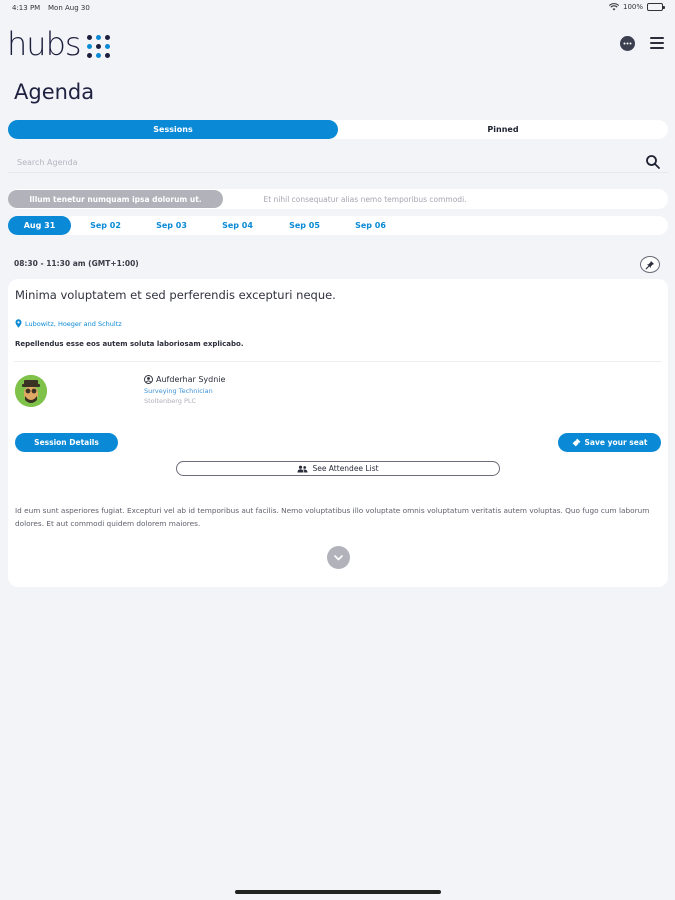  Describe the element at coordinates (39, 225) in the screenshot. I see `date-tab-aug-31: Aug 31` at that location.